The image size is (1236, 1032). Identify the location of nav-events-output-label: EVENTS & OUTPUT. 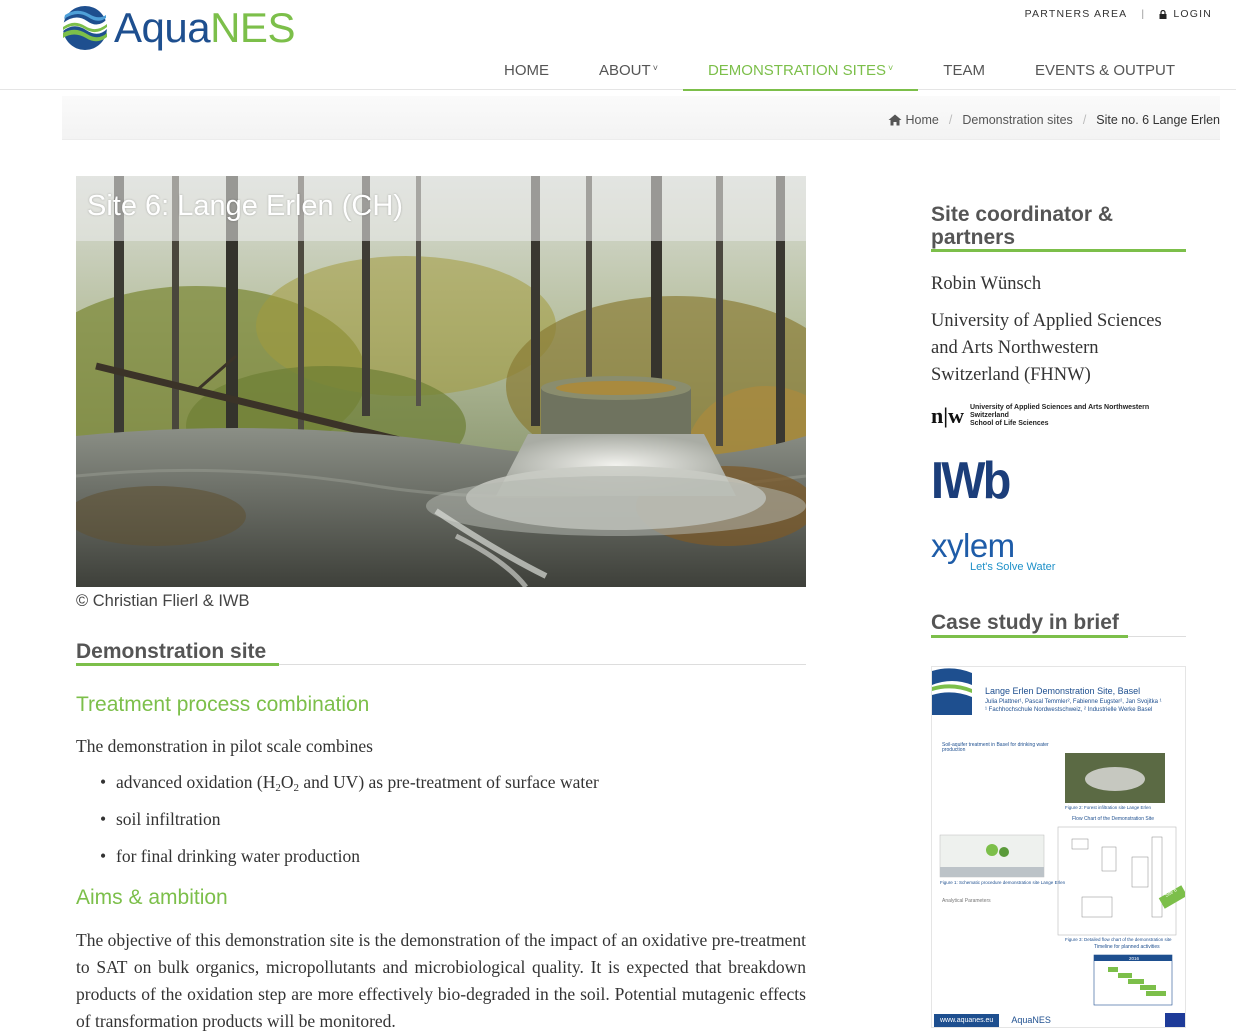
(1104, 70).